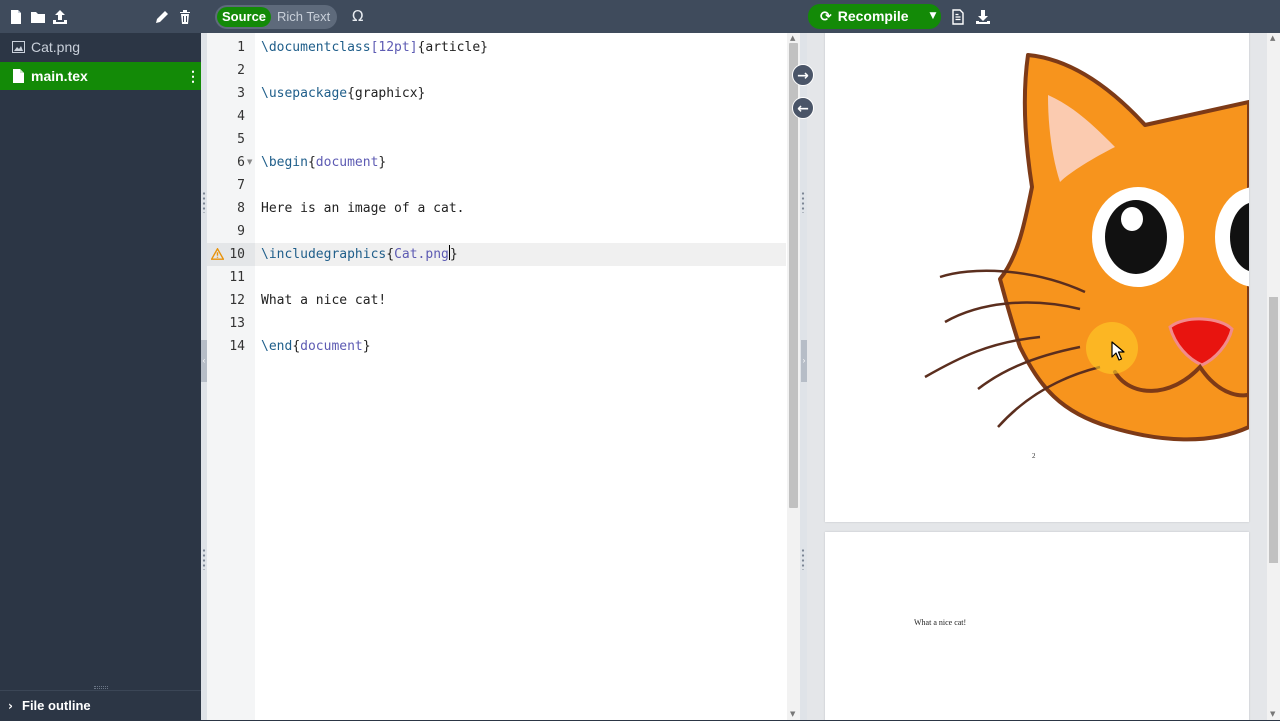 Image resolution: width=1280 pixels, height=721 pixels. Describe the element at coordinates (237, 346) in the screenshot. I see `line-number: 14` at that location.